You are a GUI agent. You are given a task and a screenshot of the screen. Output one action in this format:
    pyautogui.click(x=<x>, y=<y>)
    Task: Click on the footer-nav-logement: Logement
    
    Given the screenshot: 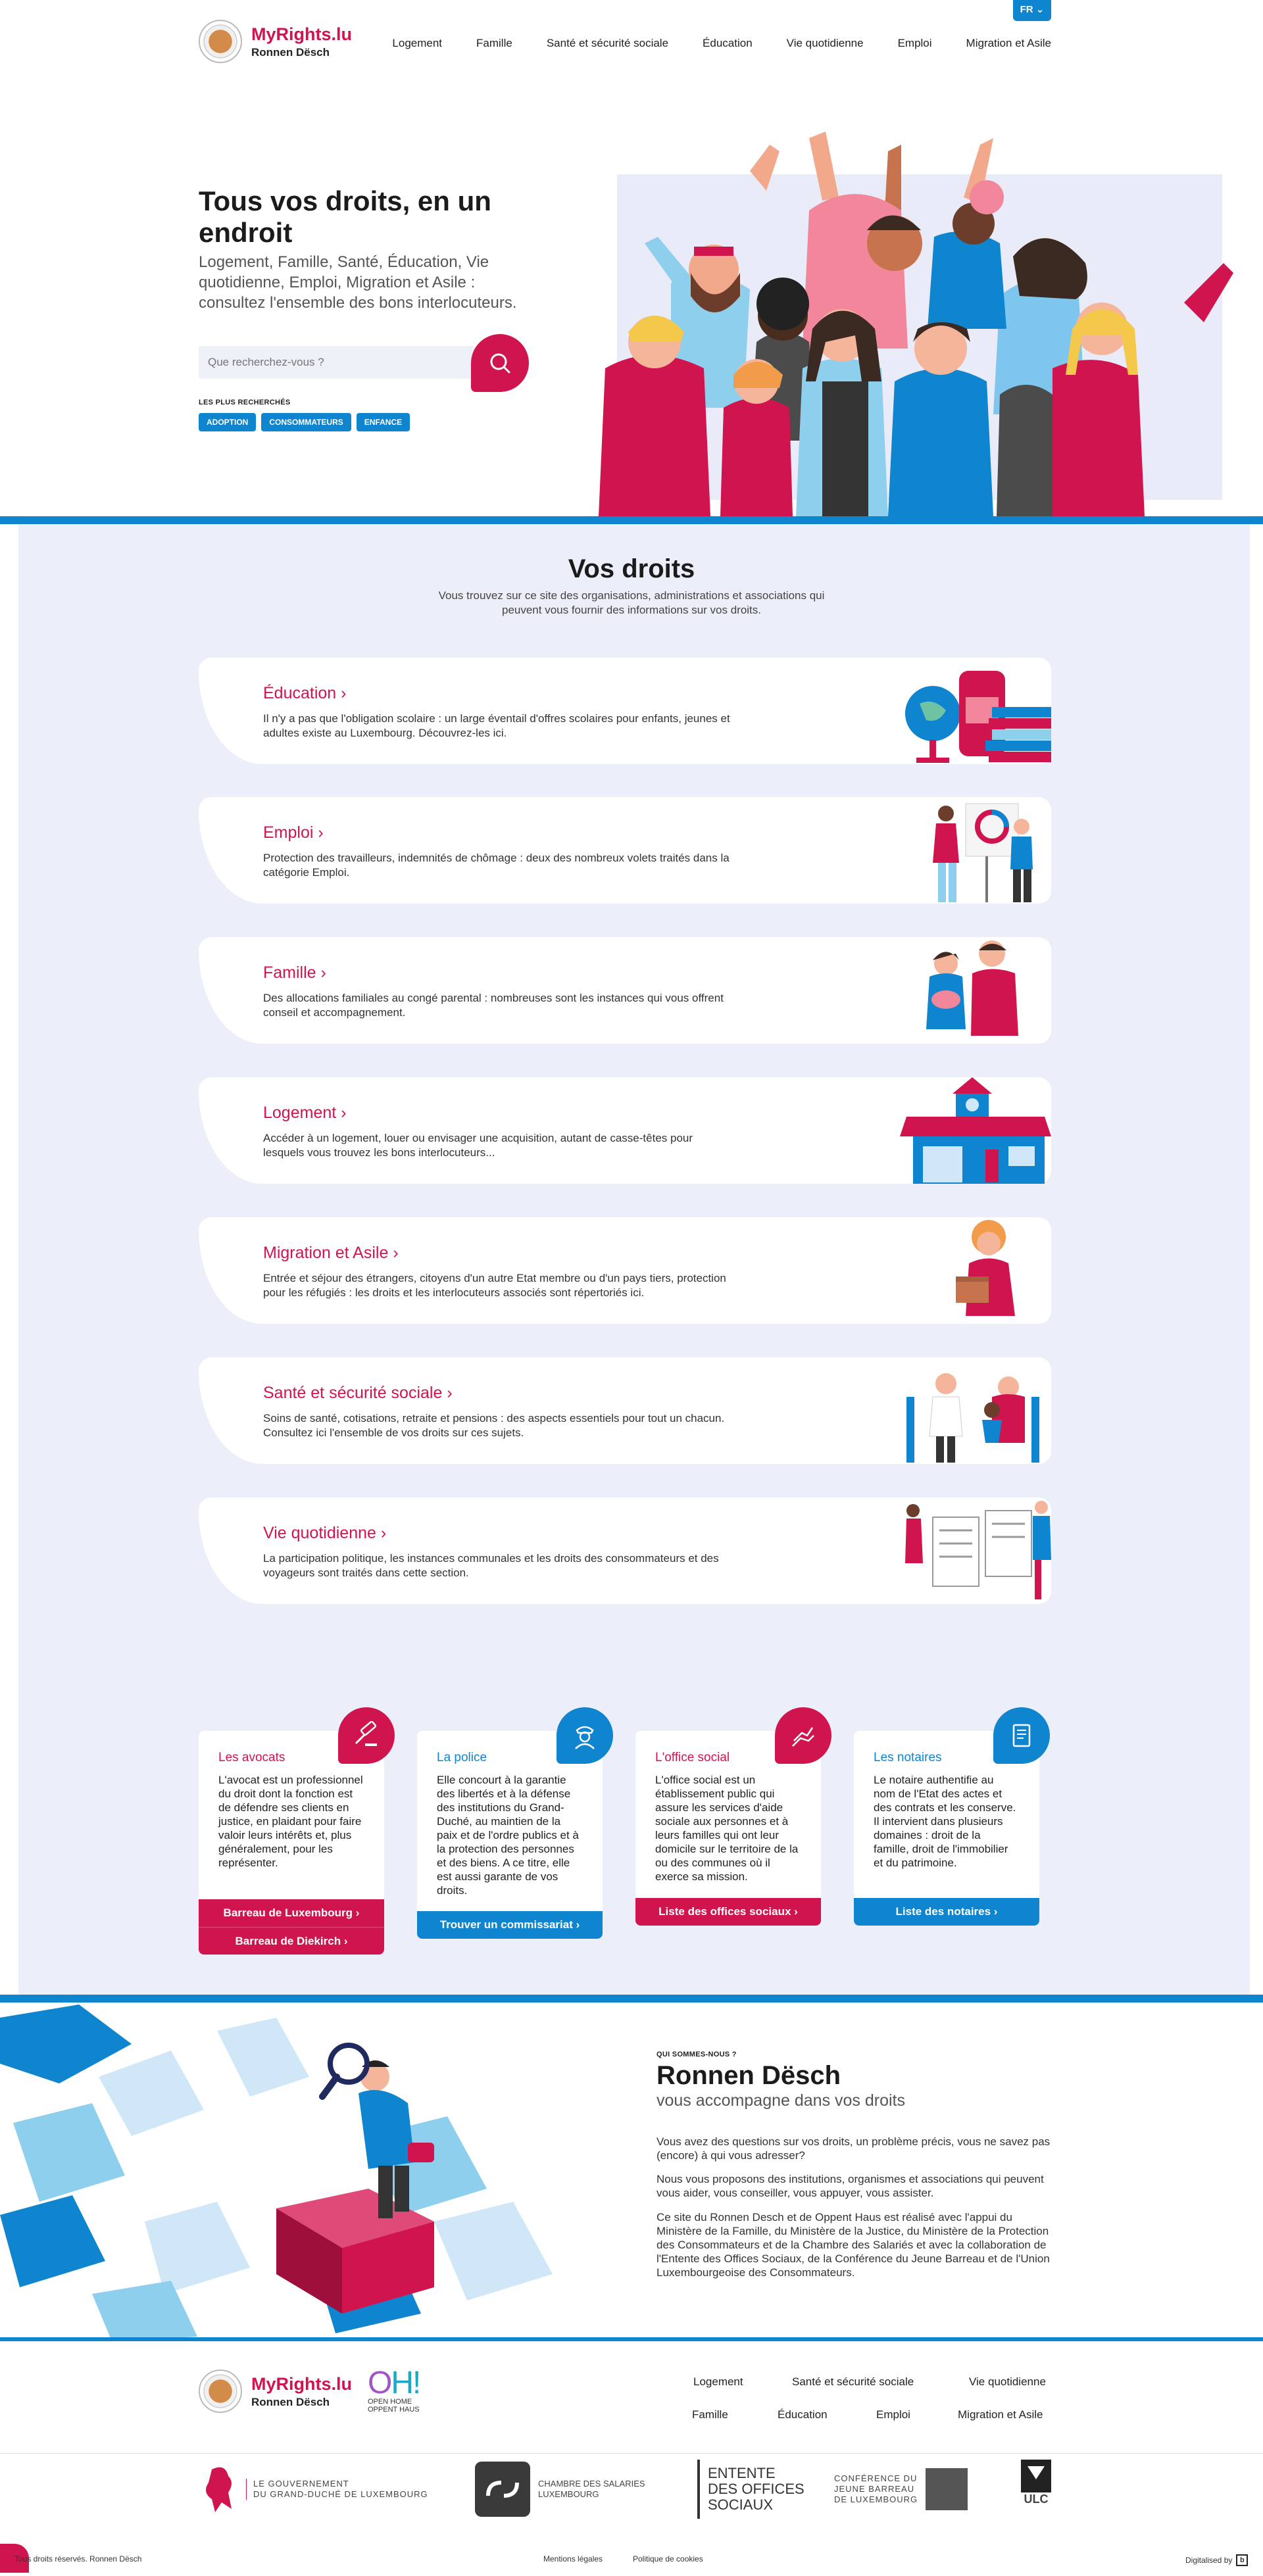 What is the action you would take?
    pyautogui.click(x=718, y=2382)
    